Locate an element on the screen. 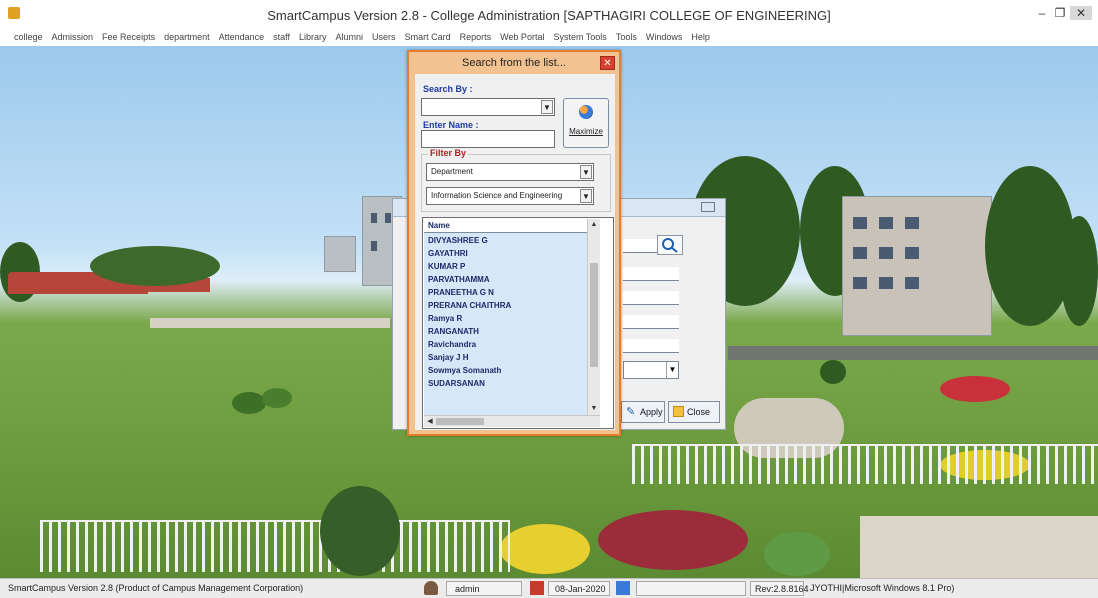 This screenshot has height=598, width=1098. computer-icon is located at coordinates (623, 588).